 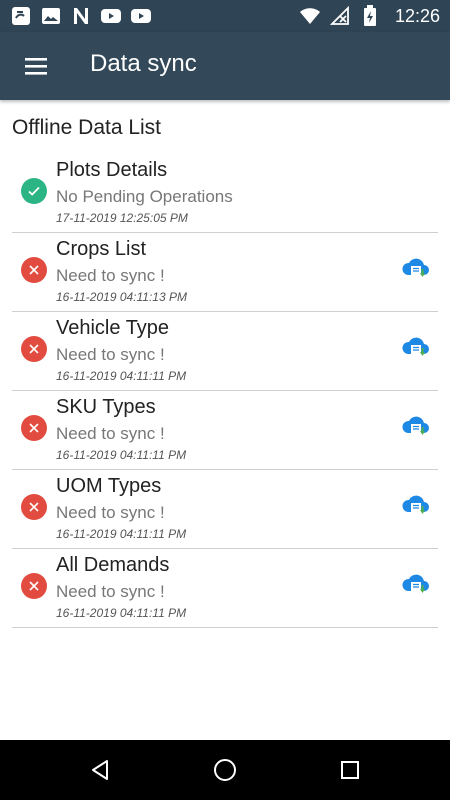 I want to click on item-title: Crops List, so click(x=101, y=249).